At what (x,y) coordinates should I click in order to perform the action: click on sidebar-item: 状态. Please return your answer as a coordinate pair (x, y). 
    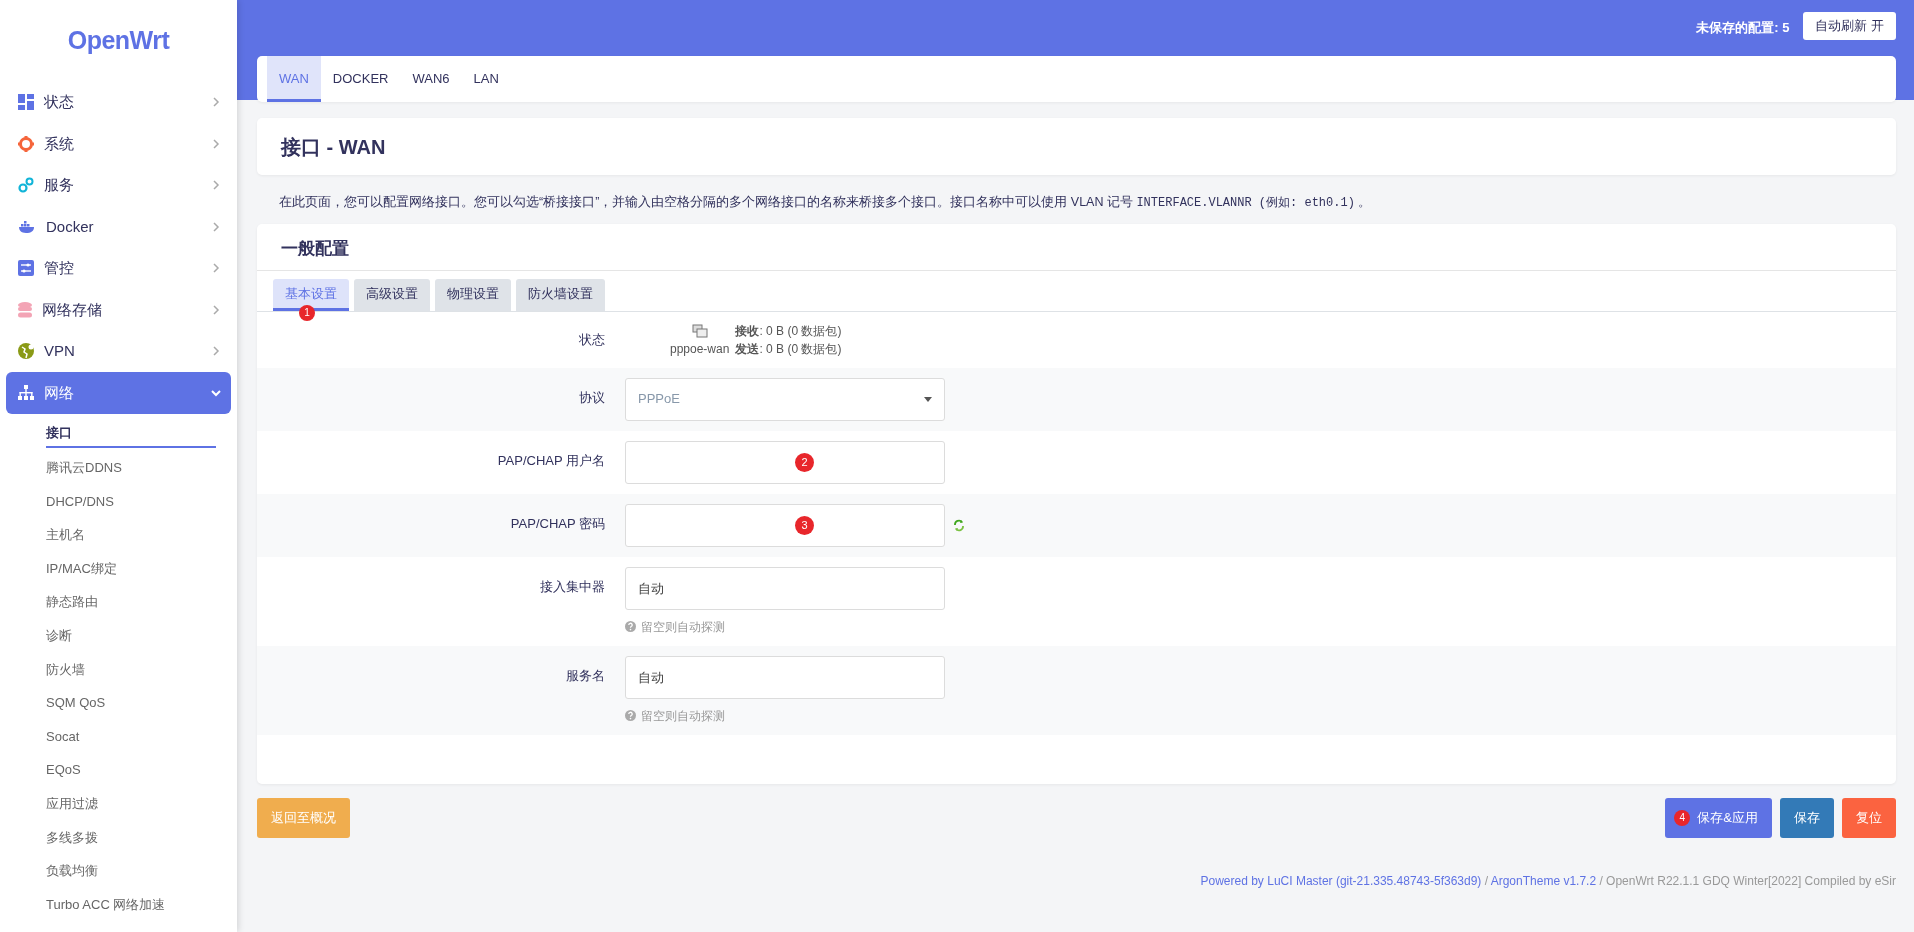
    Looking at the image, I should click on (118, 102).